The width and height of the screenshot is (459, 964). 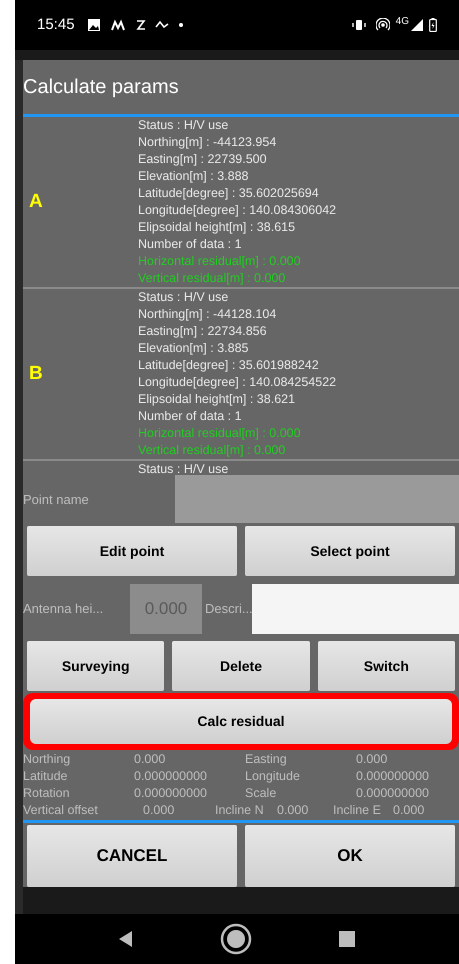 I want to click on point-info-text: Easting[m] : 22739.500, so click(x=203, y=159).